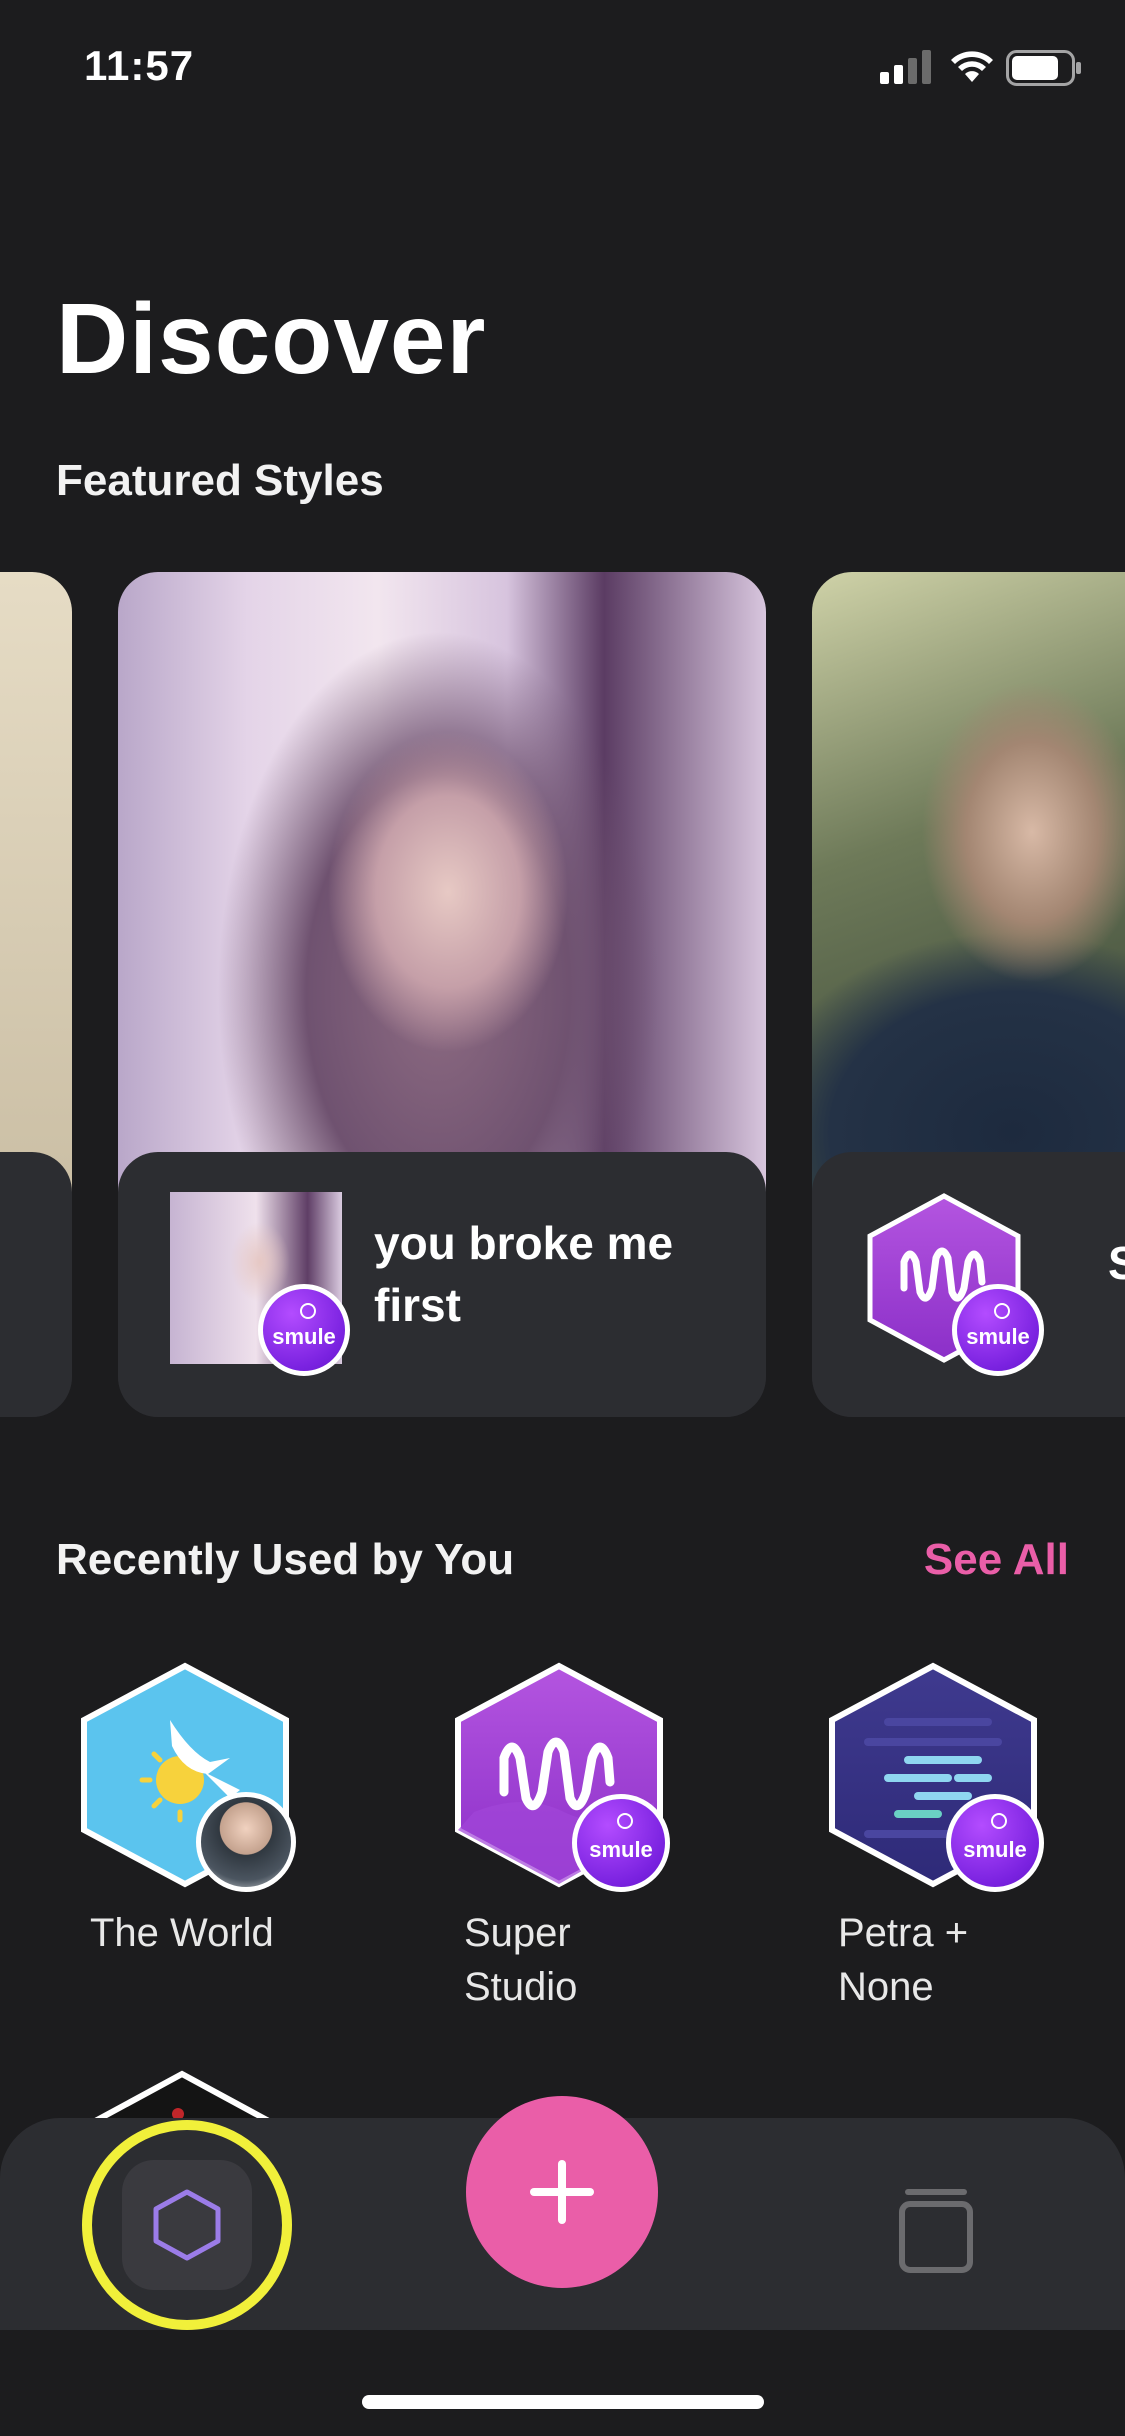  What do you see at coordinates (972, 66) in the screenshot?
I see `wifi-icon` at bounding box center [972, 66].